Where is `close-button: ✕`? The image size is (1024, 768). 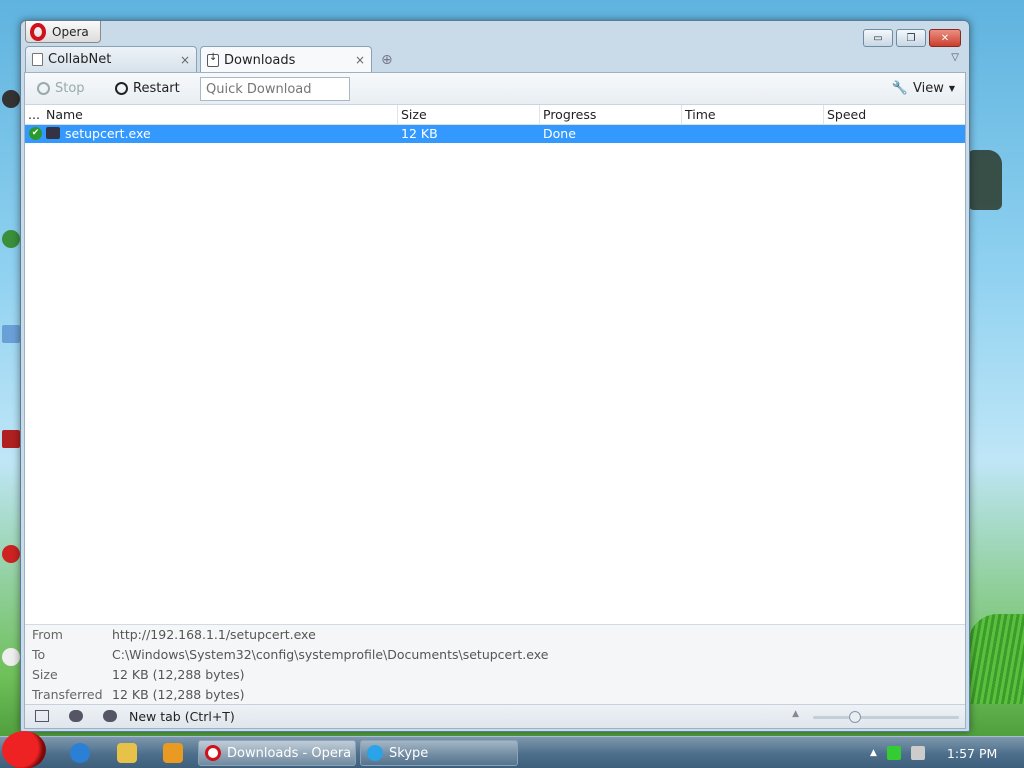 close-button: ✕ is located at coordinates (945, 38).